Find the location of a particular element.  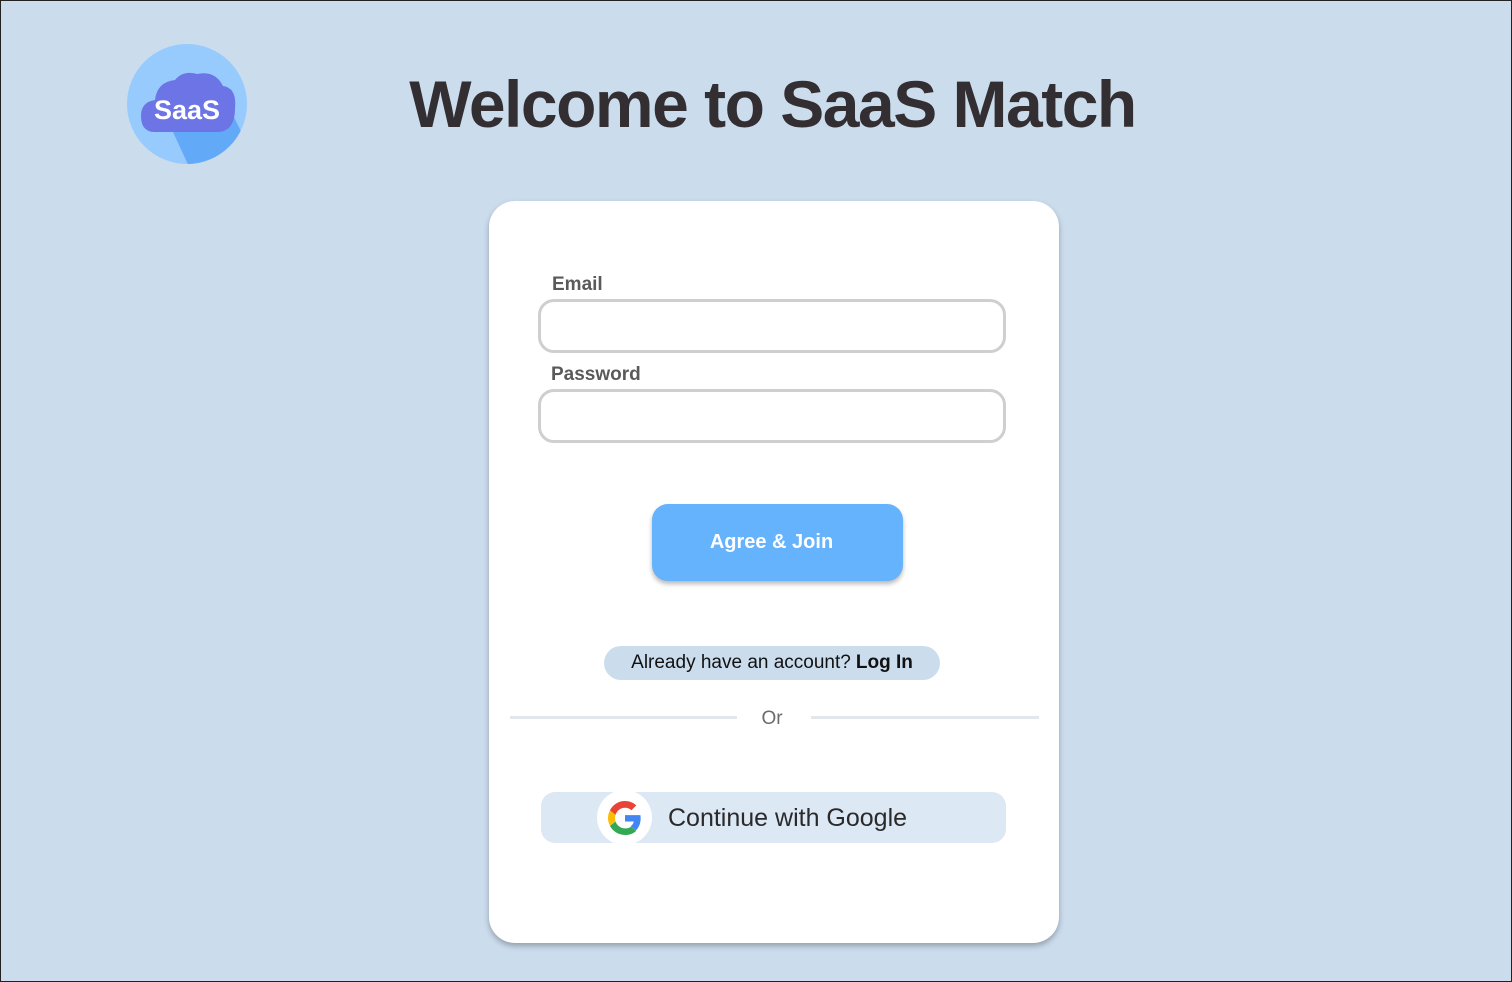

google-icon is located at coordinates (624, 817).